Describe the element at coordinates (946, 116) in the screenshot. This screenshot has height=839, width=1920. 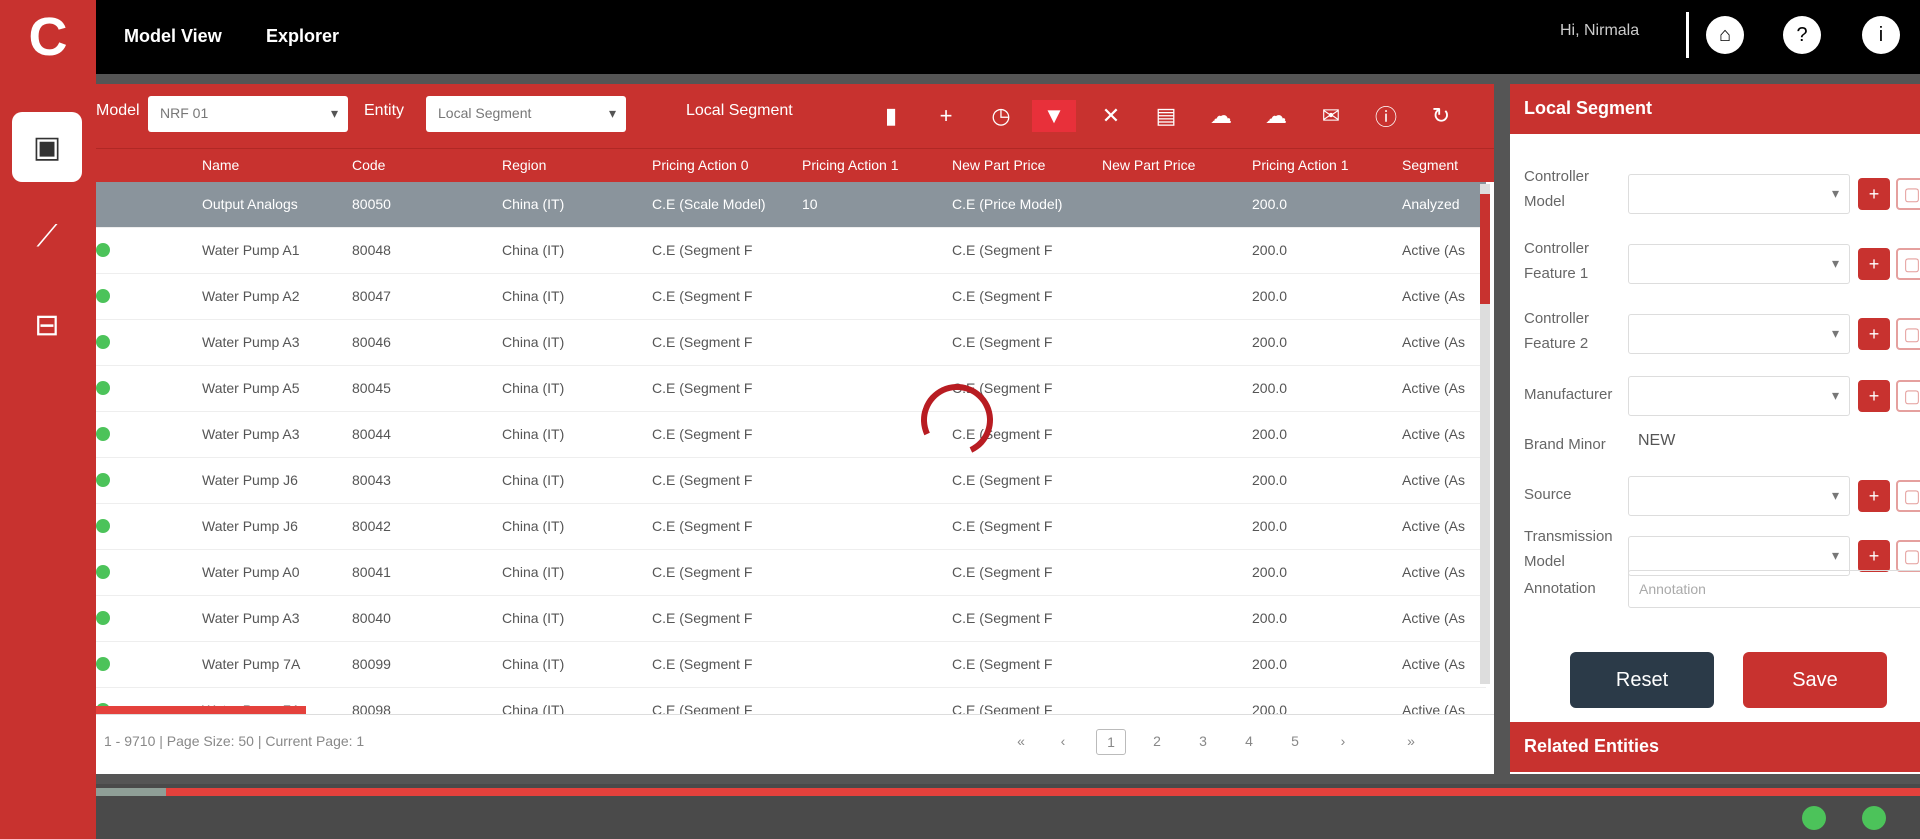
I see `plus-icon: +` at that location.